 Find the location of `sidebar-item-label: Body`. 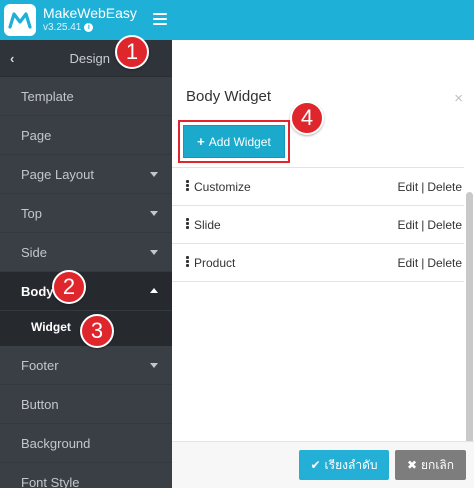

sidebar-item-label: Body is located at coordinates (37, 291).